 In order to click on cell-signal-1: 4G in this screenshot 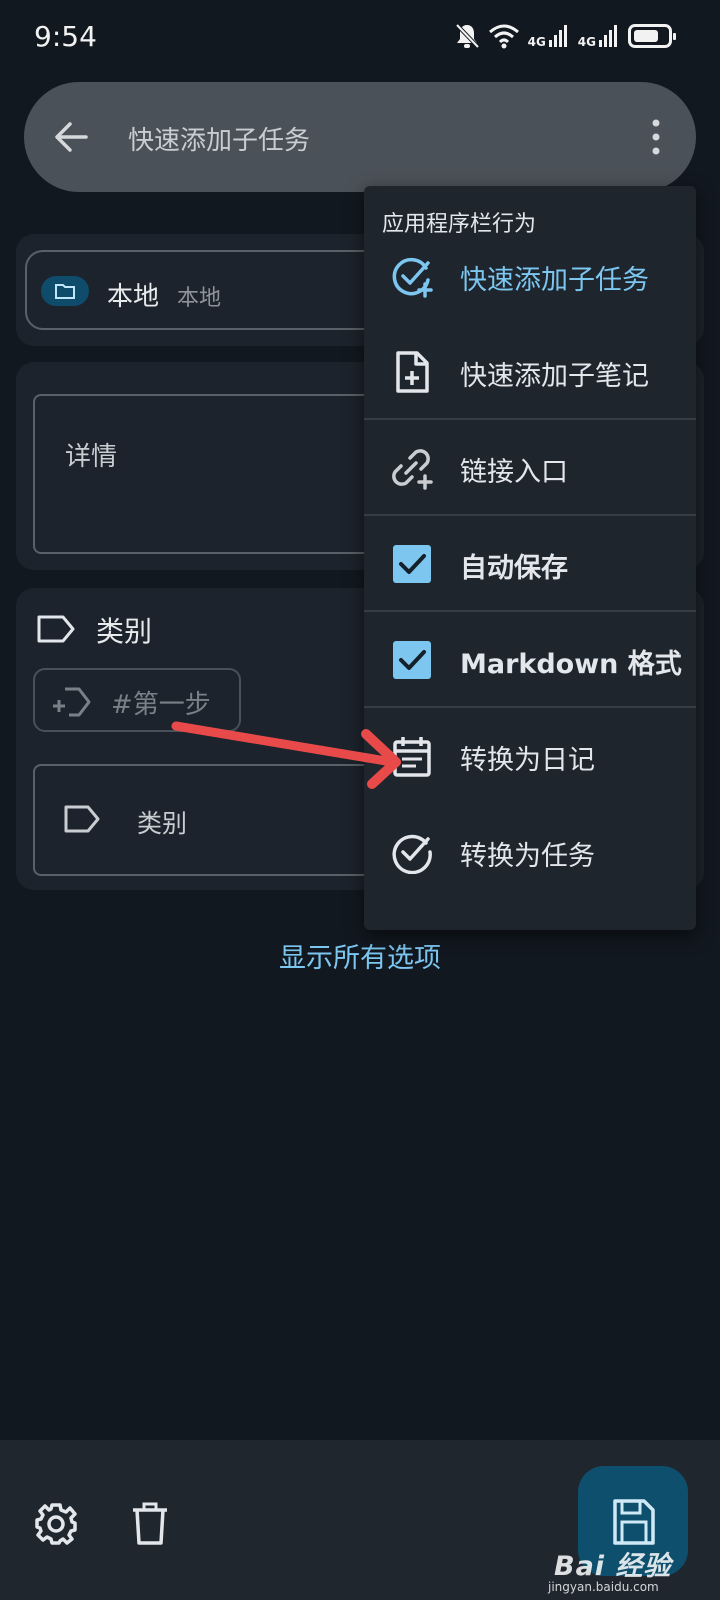, I will do `click(549, 36)`.